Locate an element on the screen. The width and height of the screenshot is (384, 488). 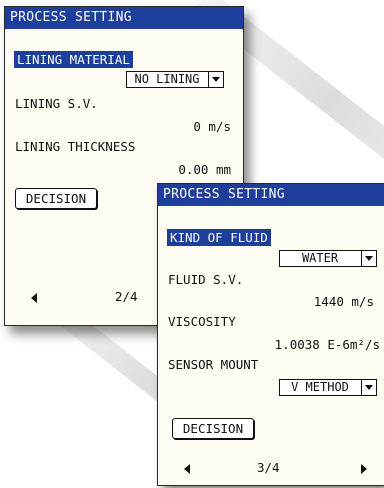
lining-thickness-label: LINING THICKNESS is located at coordinates (75, 146).